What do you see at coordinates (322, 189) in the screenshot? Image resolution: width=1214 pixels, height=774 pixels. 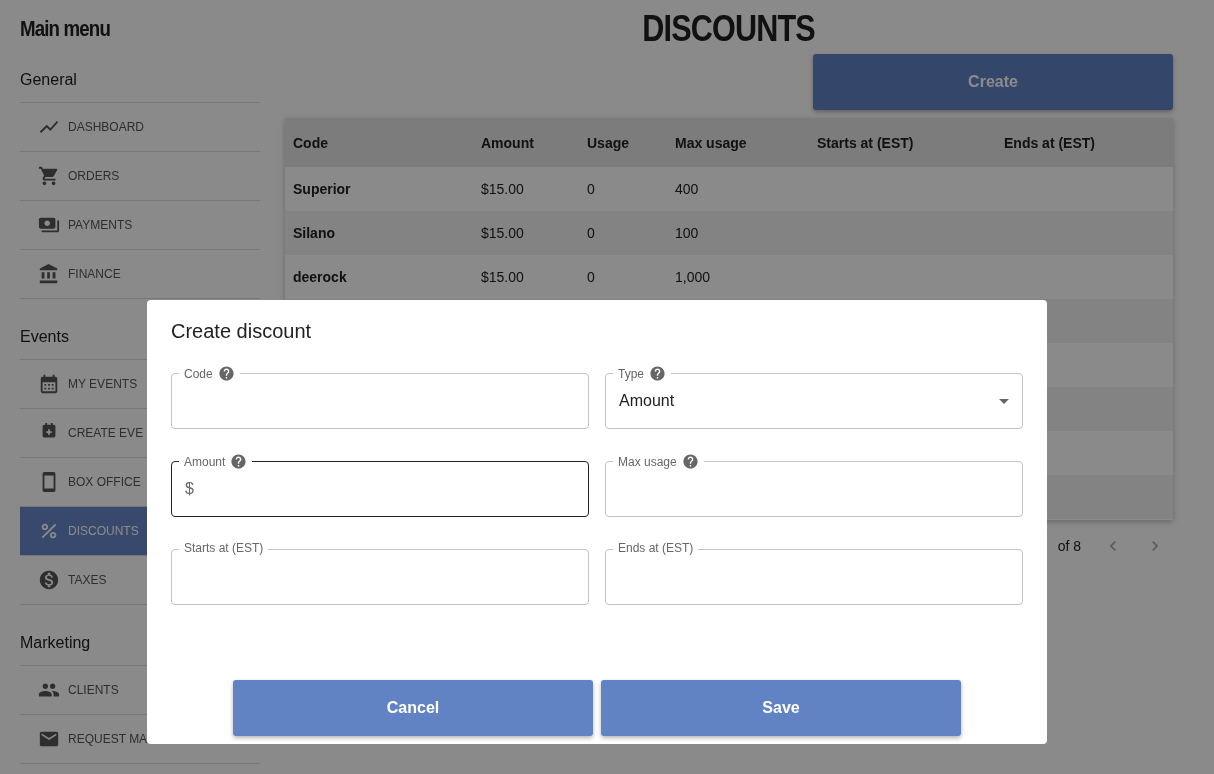 I see `table-cell-text: Superior` at bounding box center [322, 189].